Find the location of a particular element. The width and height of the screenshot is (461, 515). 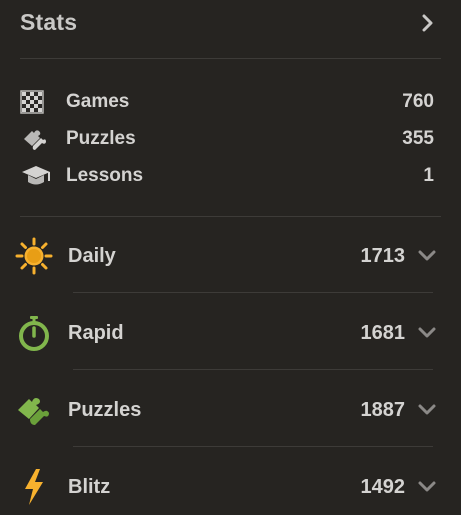

rapid-divider is located at coordinates (253, 369).